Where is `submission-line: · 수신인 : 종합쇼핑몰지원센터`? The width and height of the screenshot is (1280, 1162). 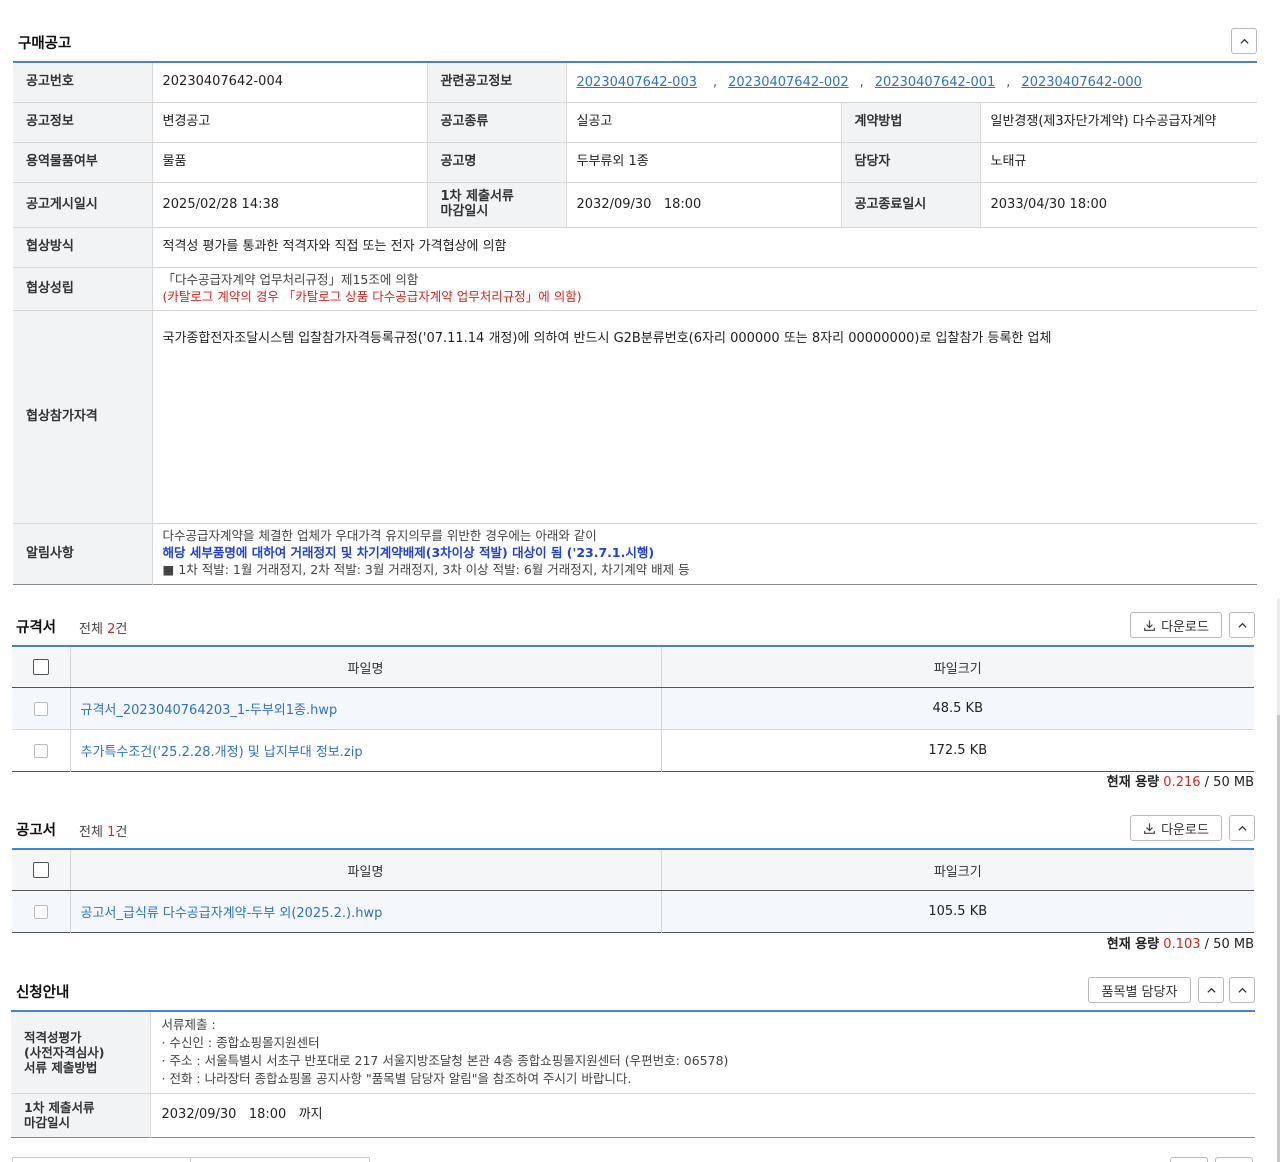 submission-line: · 수신인 : 종합쇼핑몰지원센터 is located at coordinates (240, 1043).